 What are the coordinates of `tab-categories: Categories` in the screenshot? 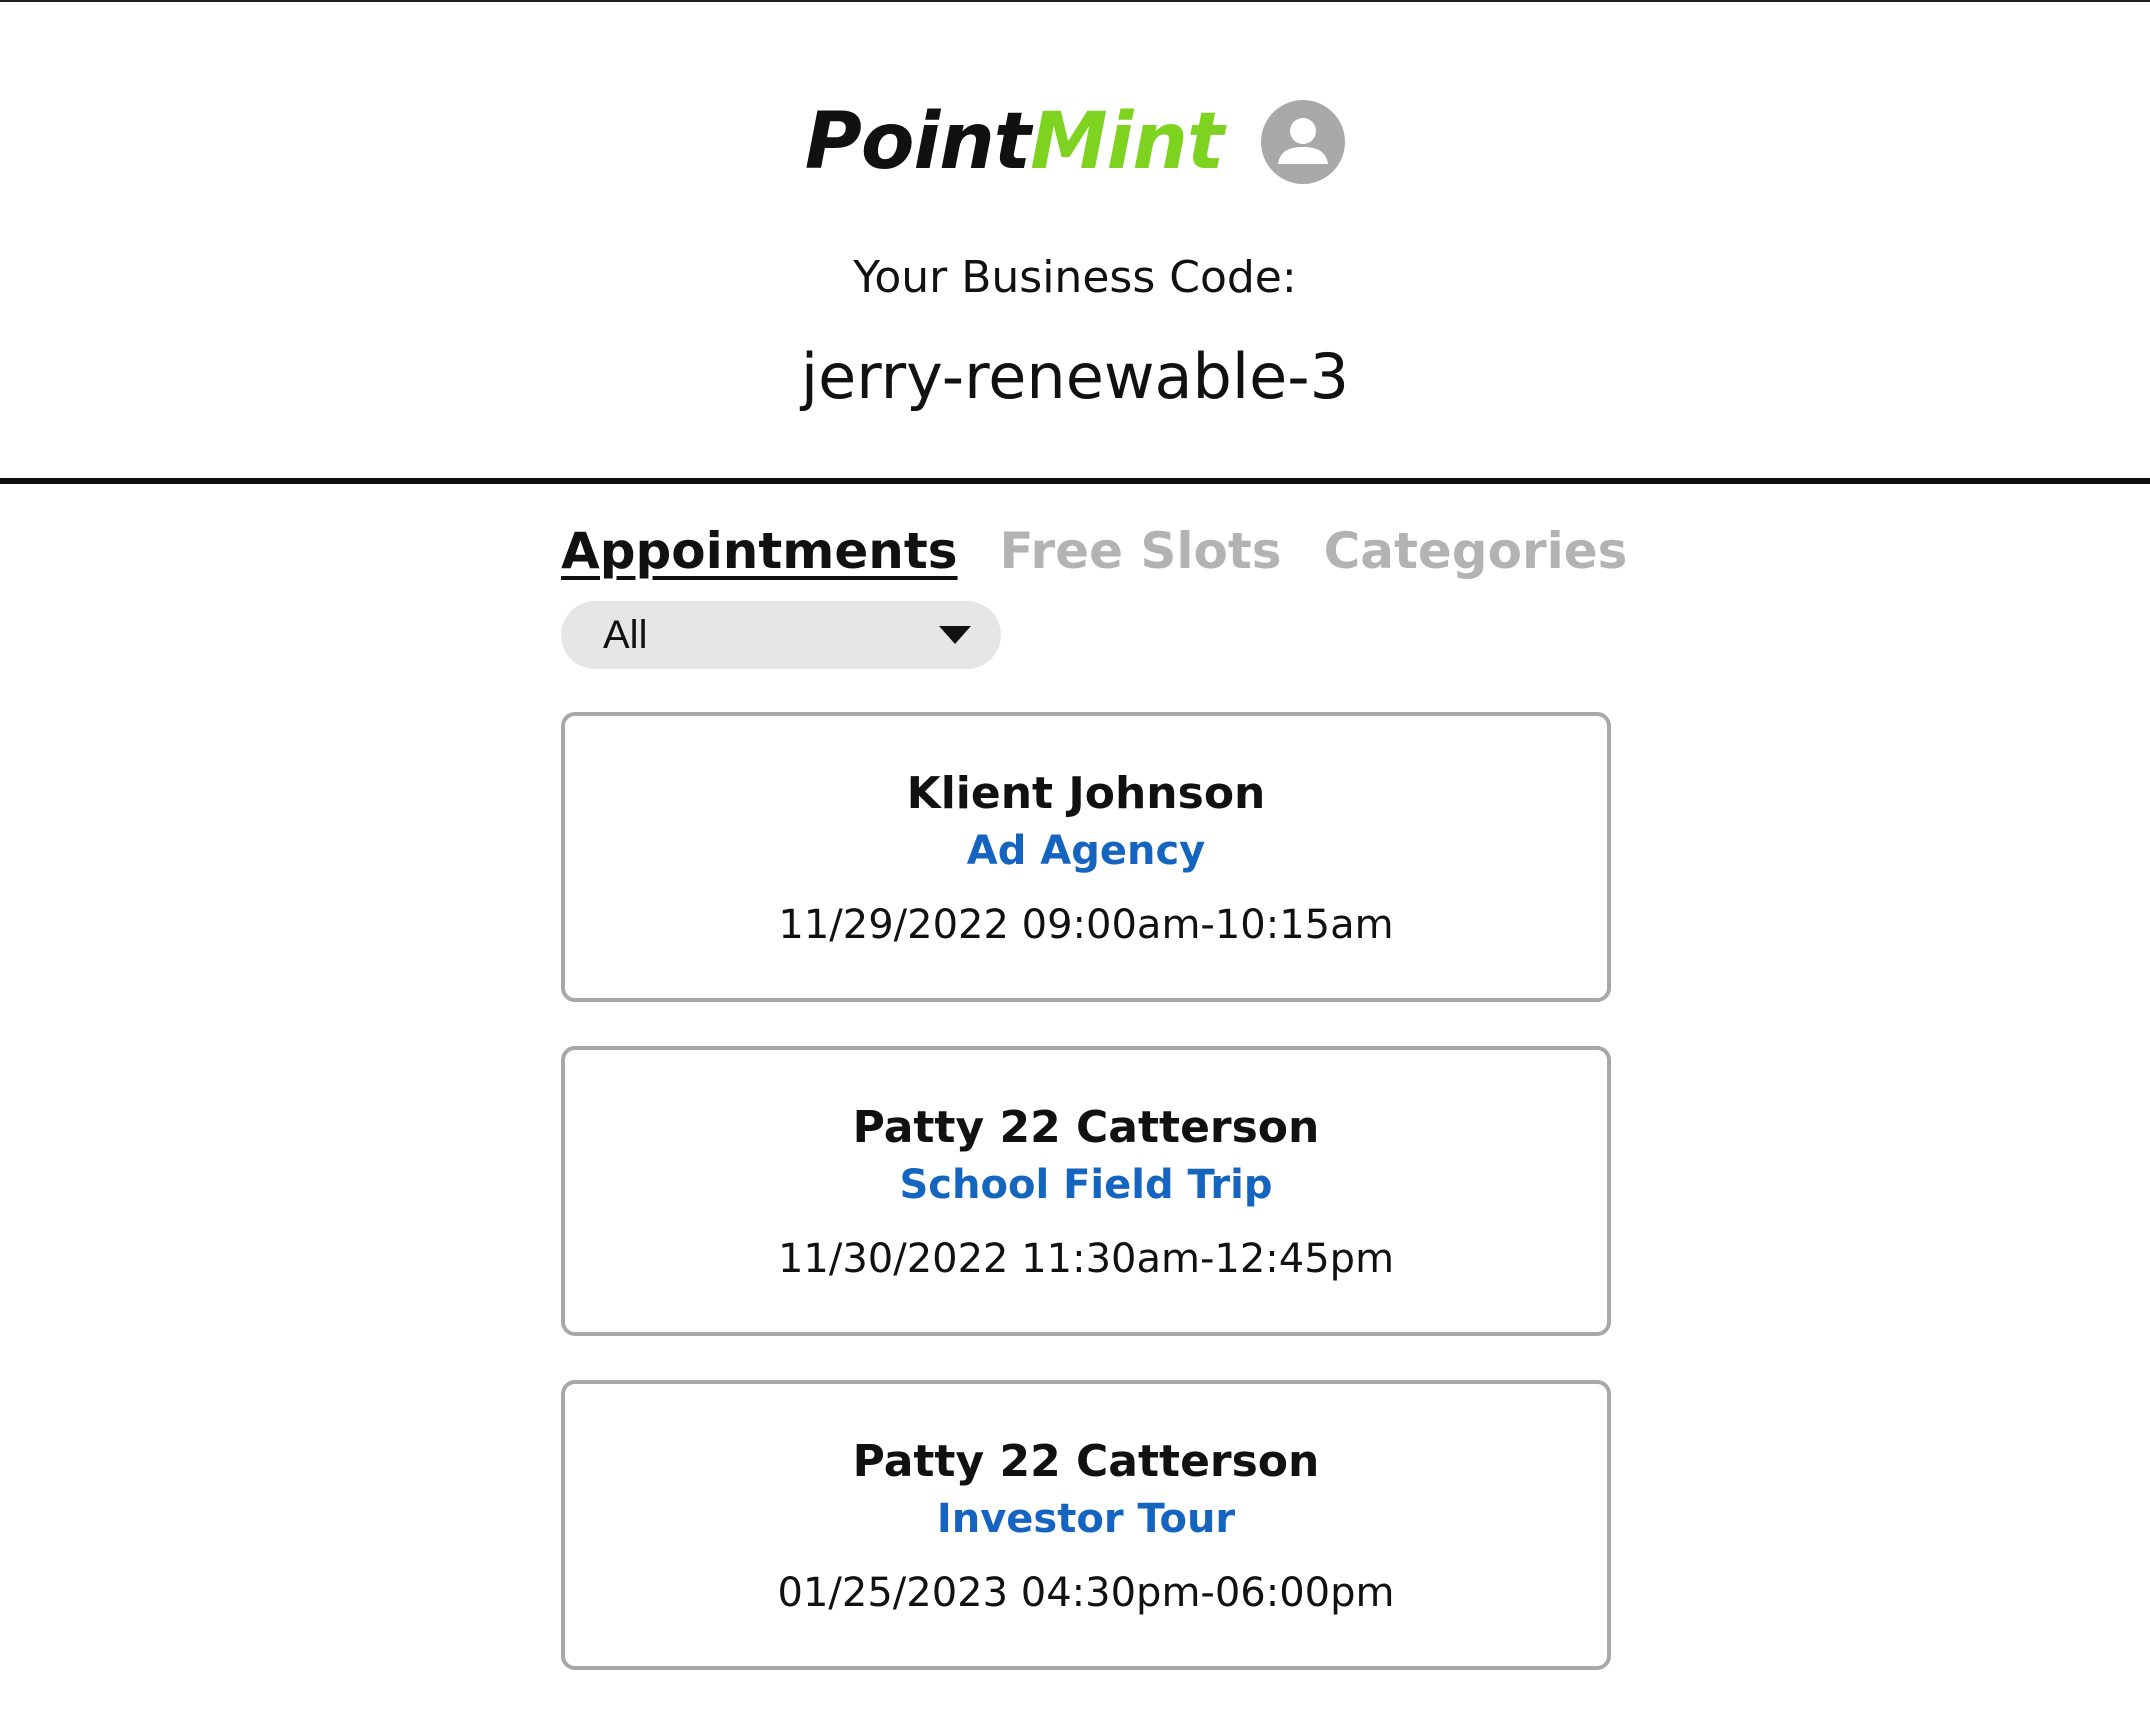 It's located at (1476, 551).